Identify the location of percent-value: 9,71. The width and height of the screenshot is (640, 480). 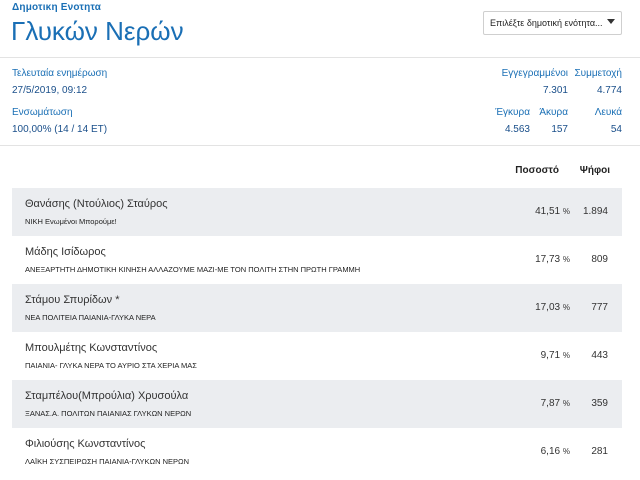
(550, 355).